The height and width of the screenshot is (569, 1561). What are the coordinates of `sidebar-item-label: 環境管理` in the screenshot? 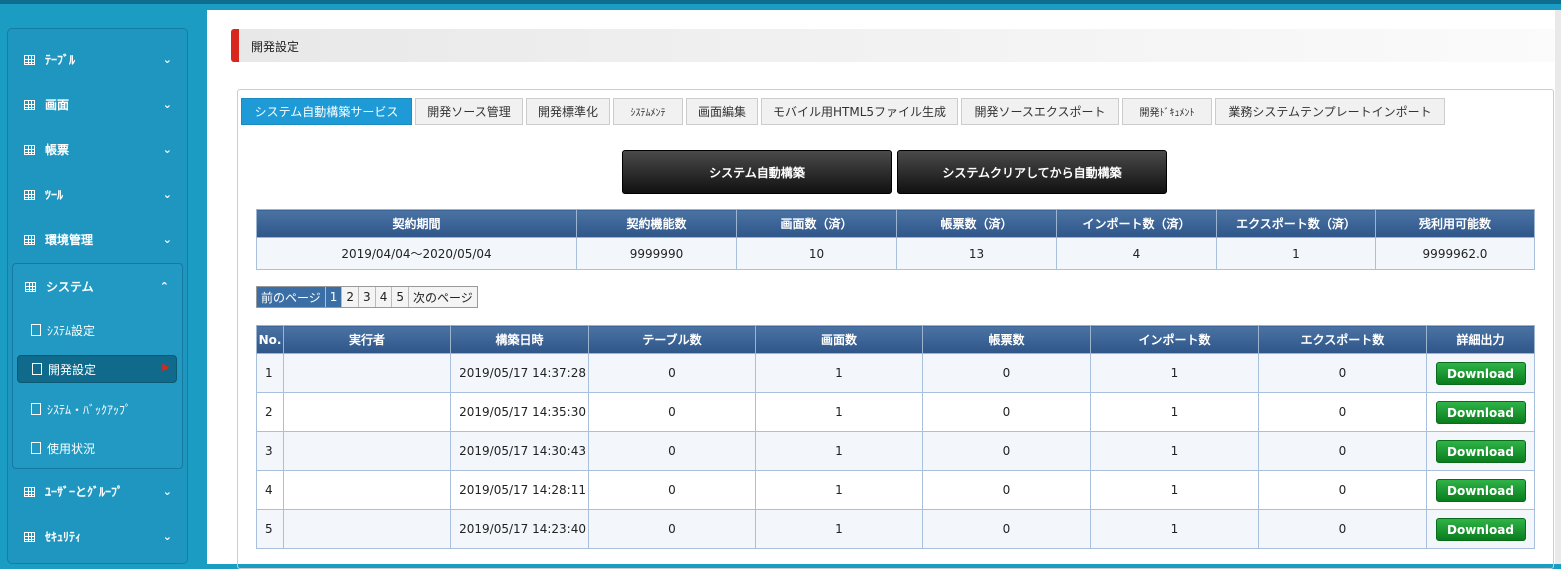 It's located at (69, 240).